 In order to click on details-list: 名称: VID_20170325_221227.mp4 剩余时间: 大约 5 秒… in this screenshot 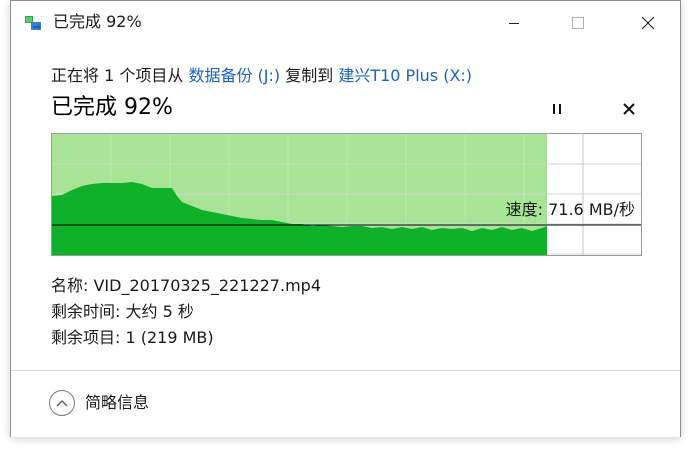, I will do `click(186, 312)`.